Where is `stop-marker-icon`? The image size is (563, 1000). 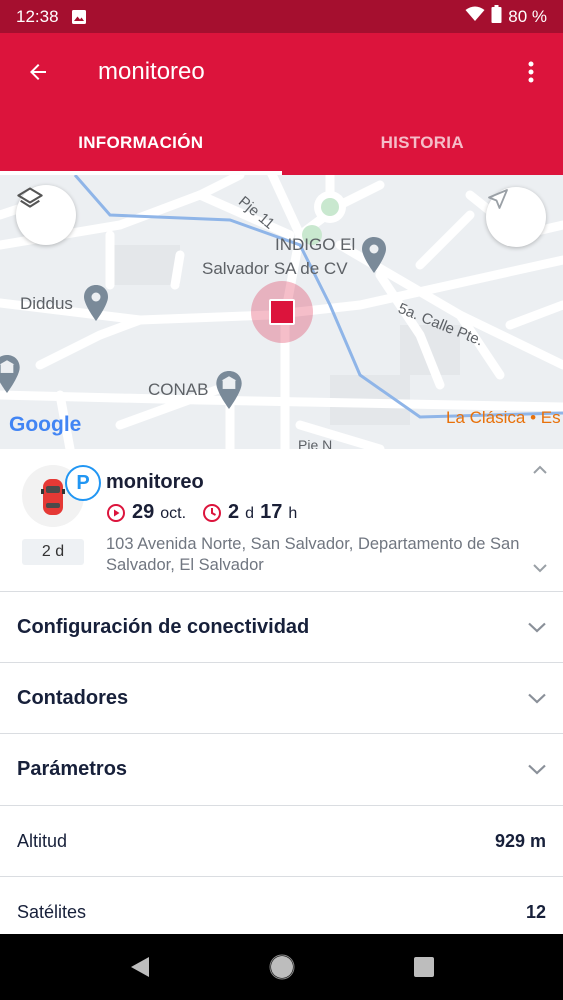 stop-marker-icon is located at coordinates (282, 312).